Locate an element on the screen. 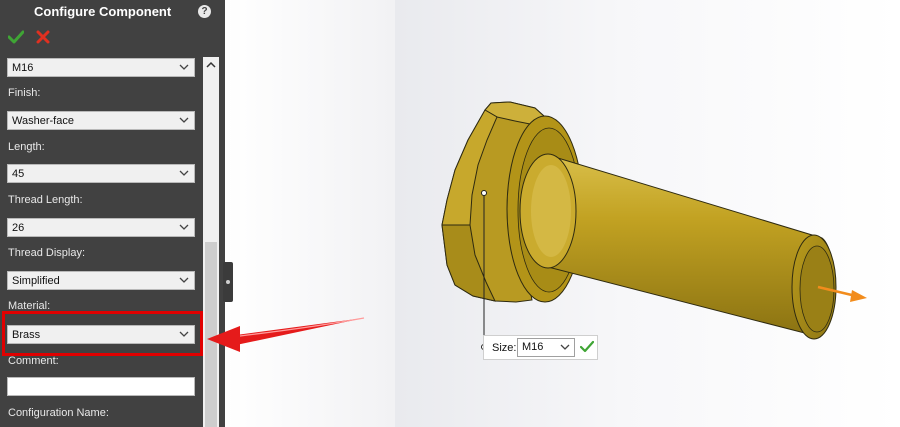  size-callout: Size: M16 is located at coordinates (540, 347).